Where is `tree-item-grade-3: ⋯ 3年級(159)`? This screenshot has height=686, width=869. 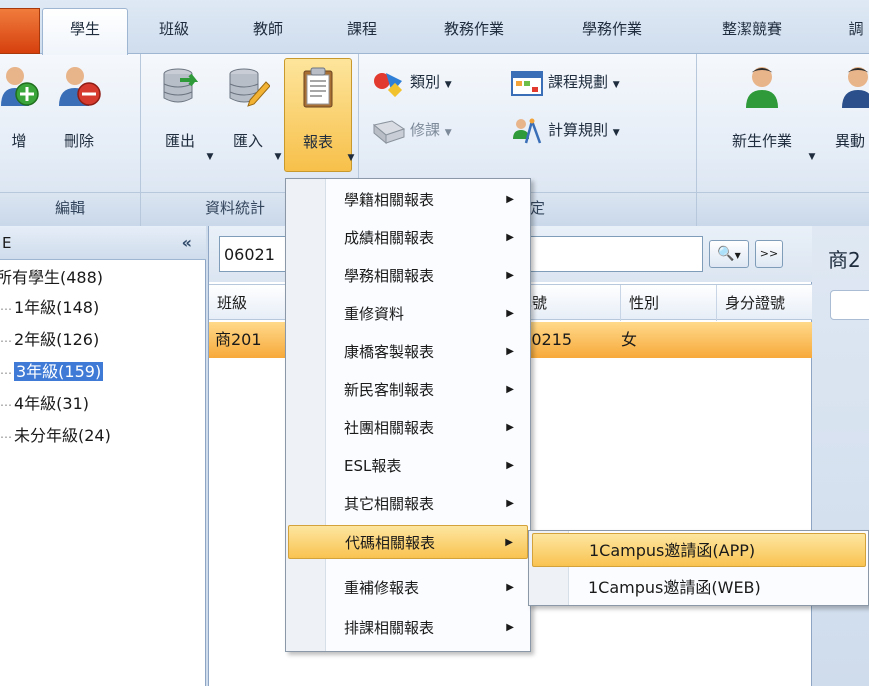 tree-item-grade-3: ⋯ 3年級(159) is located at coordinates (52, 372).